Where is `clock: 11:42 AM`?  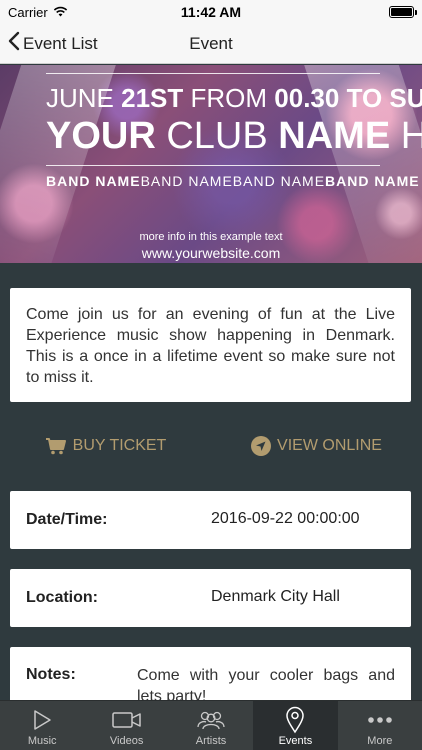
clock: 11:42 AM is located at coordinates (211, 12).